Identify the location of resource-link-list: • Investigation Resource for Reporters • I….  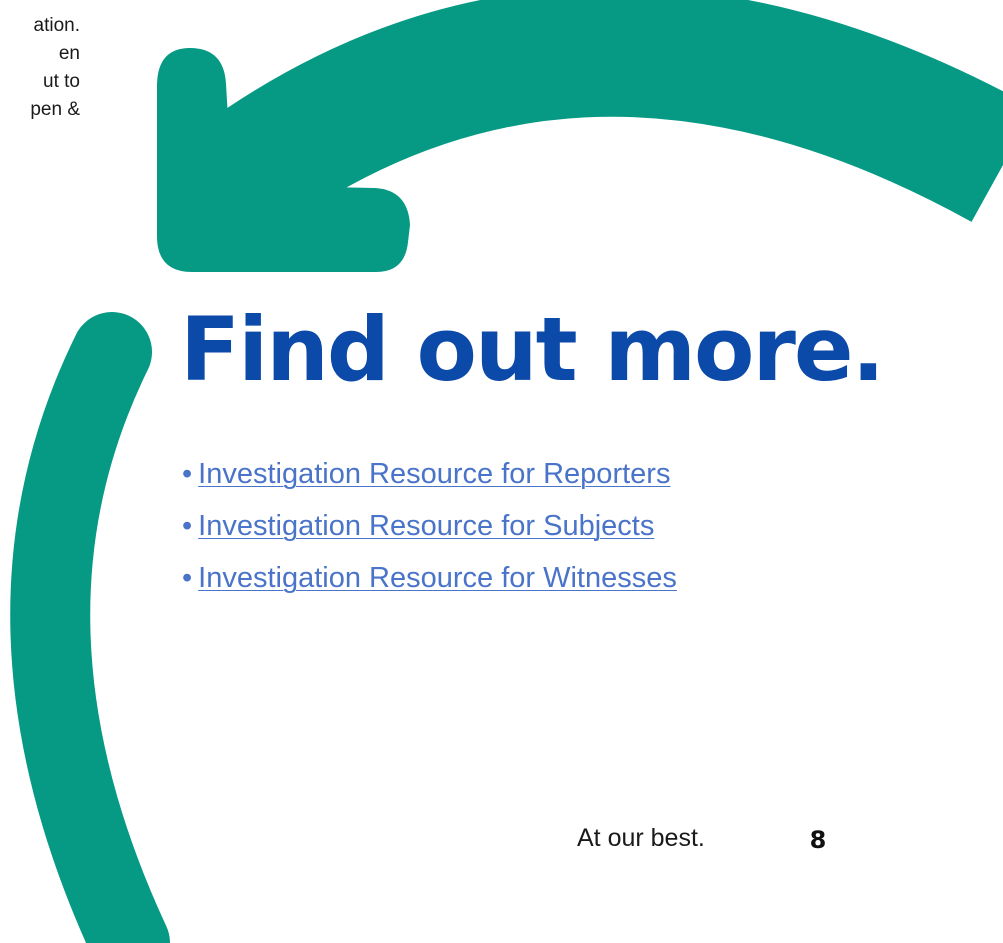
(429, 526).